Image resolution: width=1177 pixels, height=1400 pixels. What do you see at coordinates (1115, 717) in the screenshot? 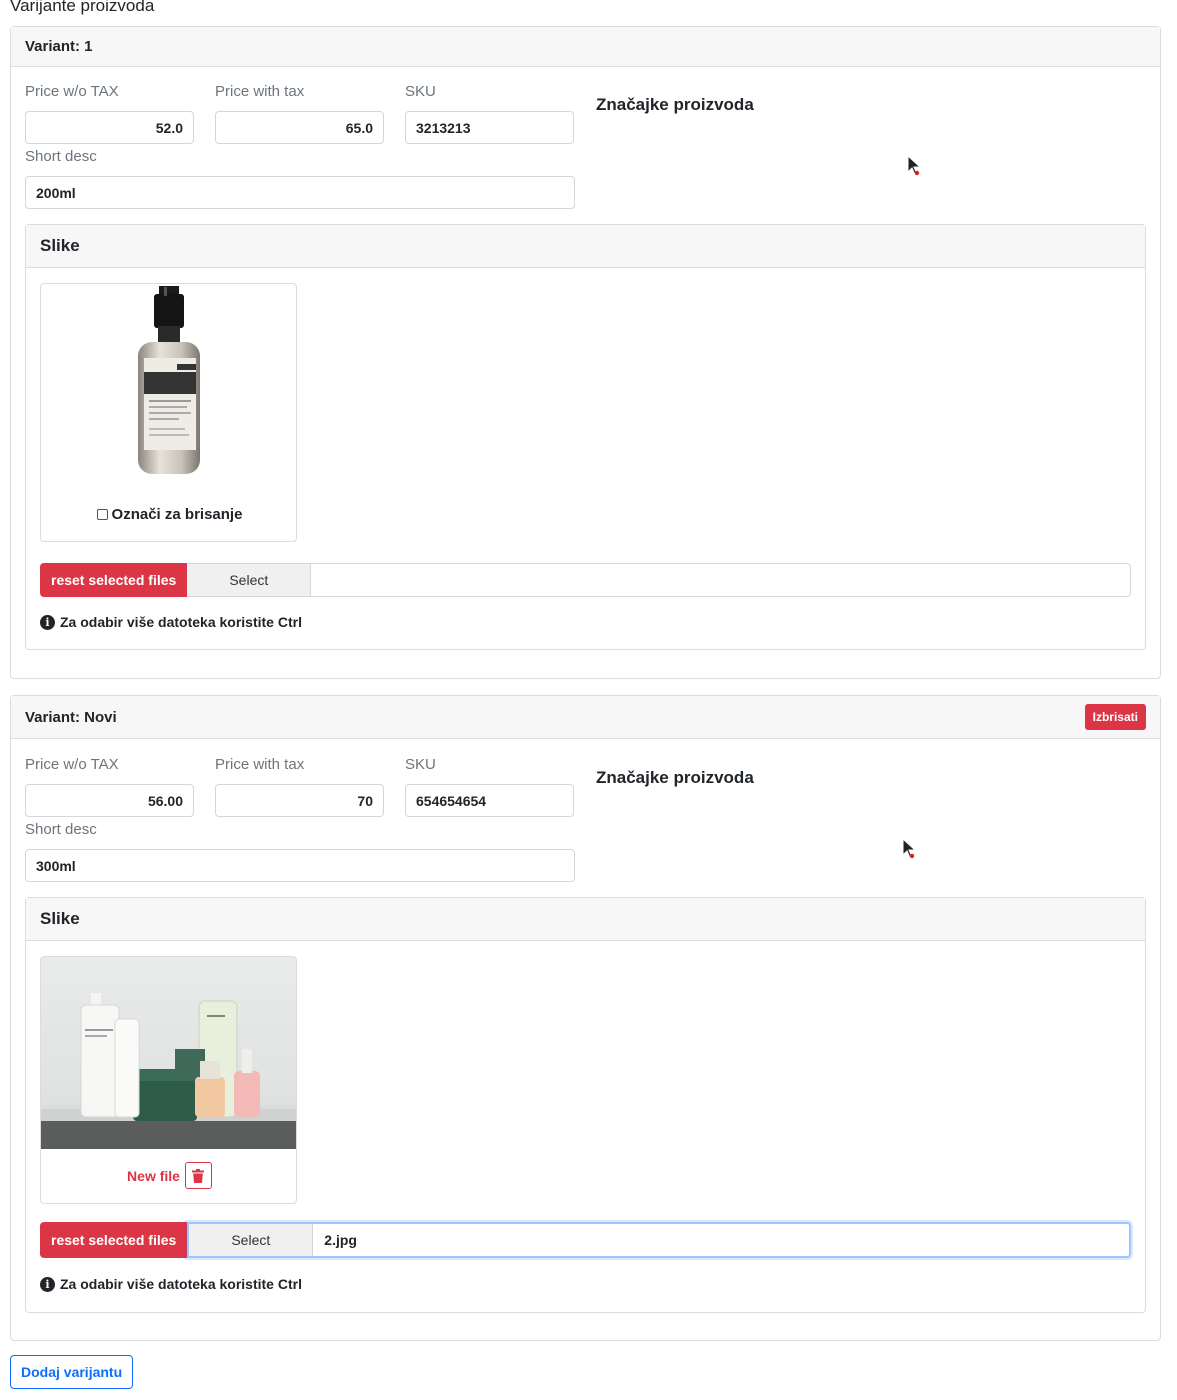
I see `delete-variant-button: Izbrisati` at bounding box center [1115, 717].